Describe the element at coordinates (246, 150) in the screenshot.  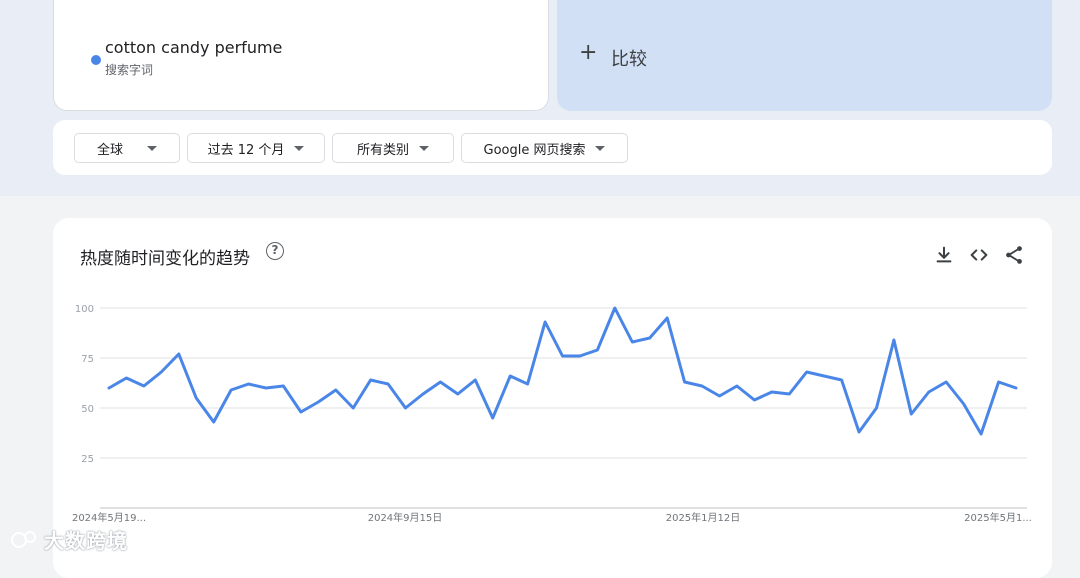
I see `period-value: 过去 12 个月` at that location.